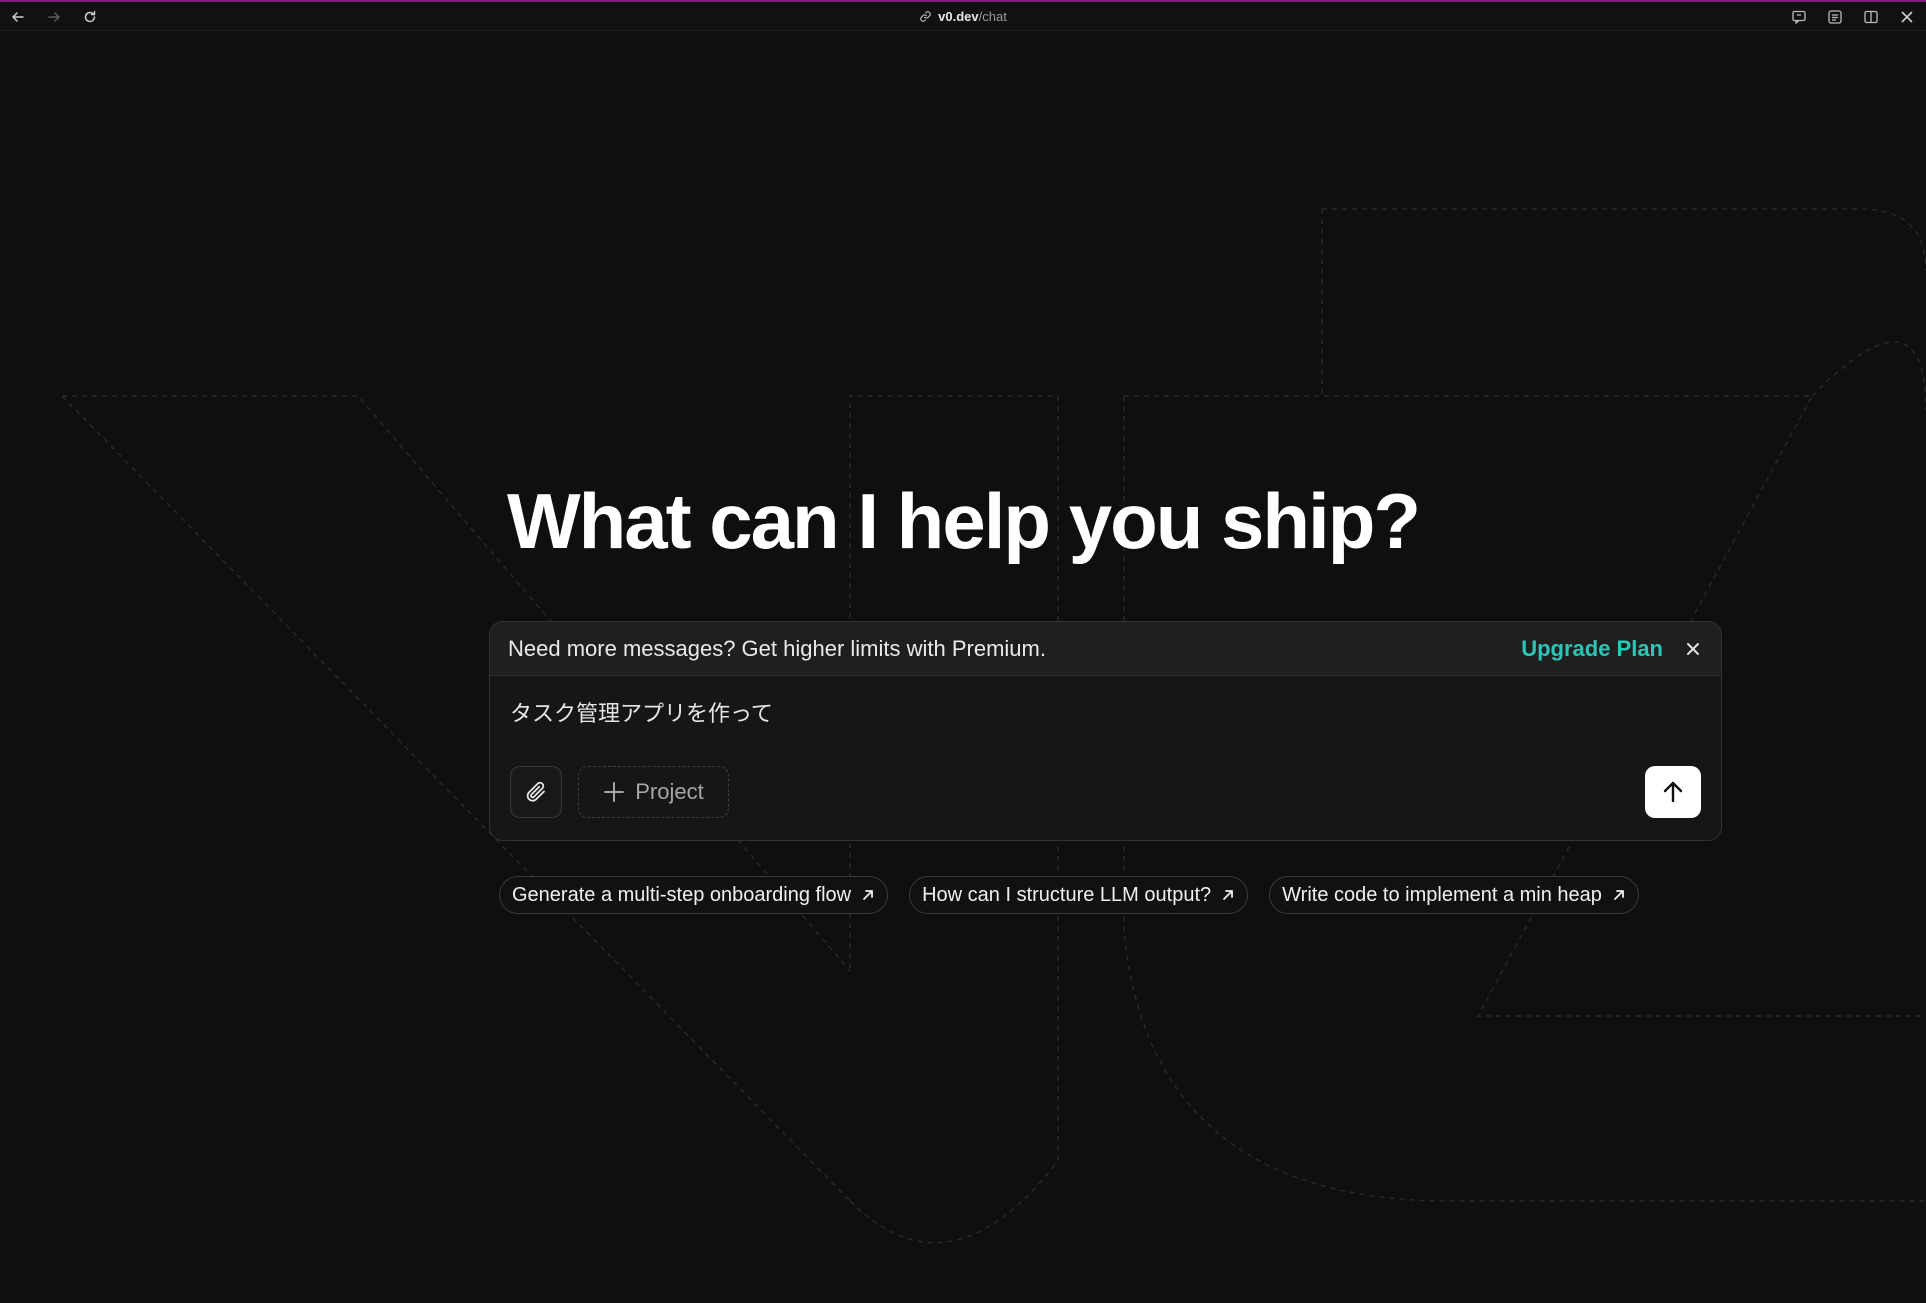  I want to click on plus-icon, so click(614, 792).